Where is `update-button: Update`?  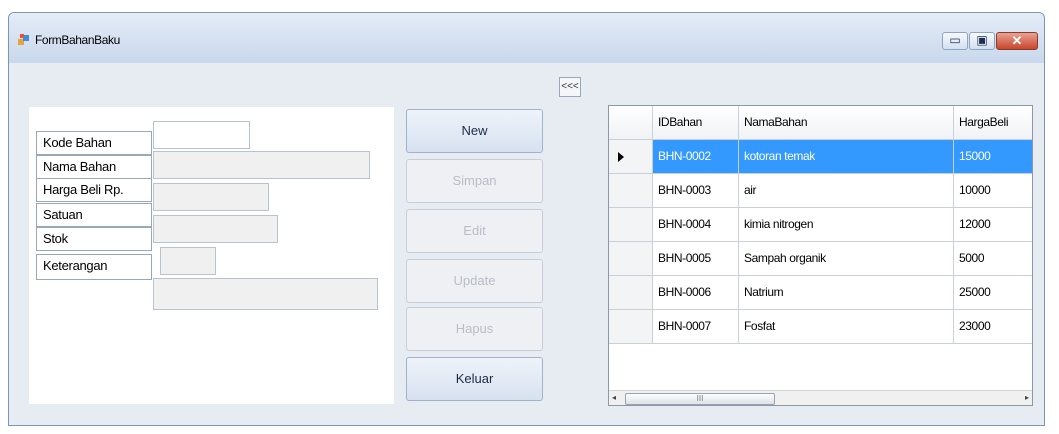
update-button: Update is located at coordinates (474, 281).